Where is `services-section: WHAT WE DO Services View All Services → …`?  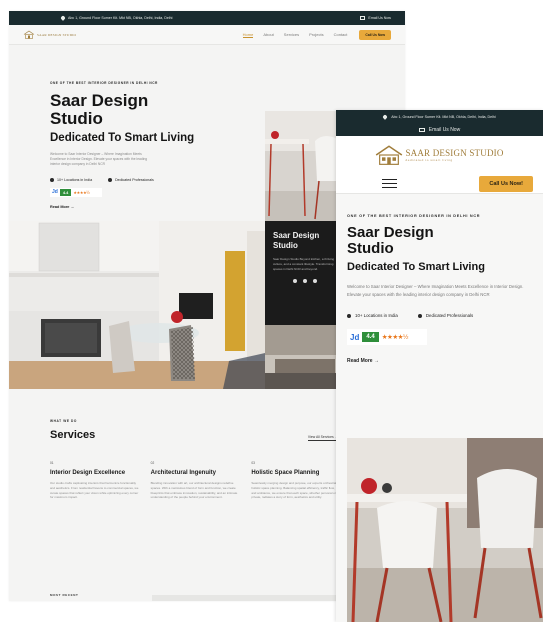
services-section: WHAT WE DO Services View All Services → … is located at coordinates (195, 459).